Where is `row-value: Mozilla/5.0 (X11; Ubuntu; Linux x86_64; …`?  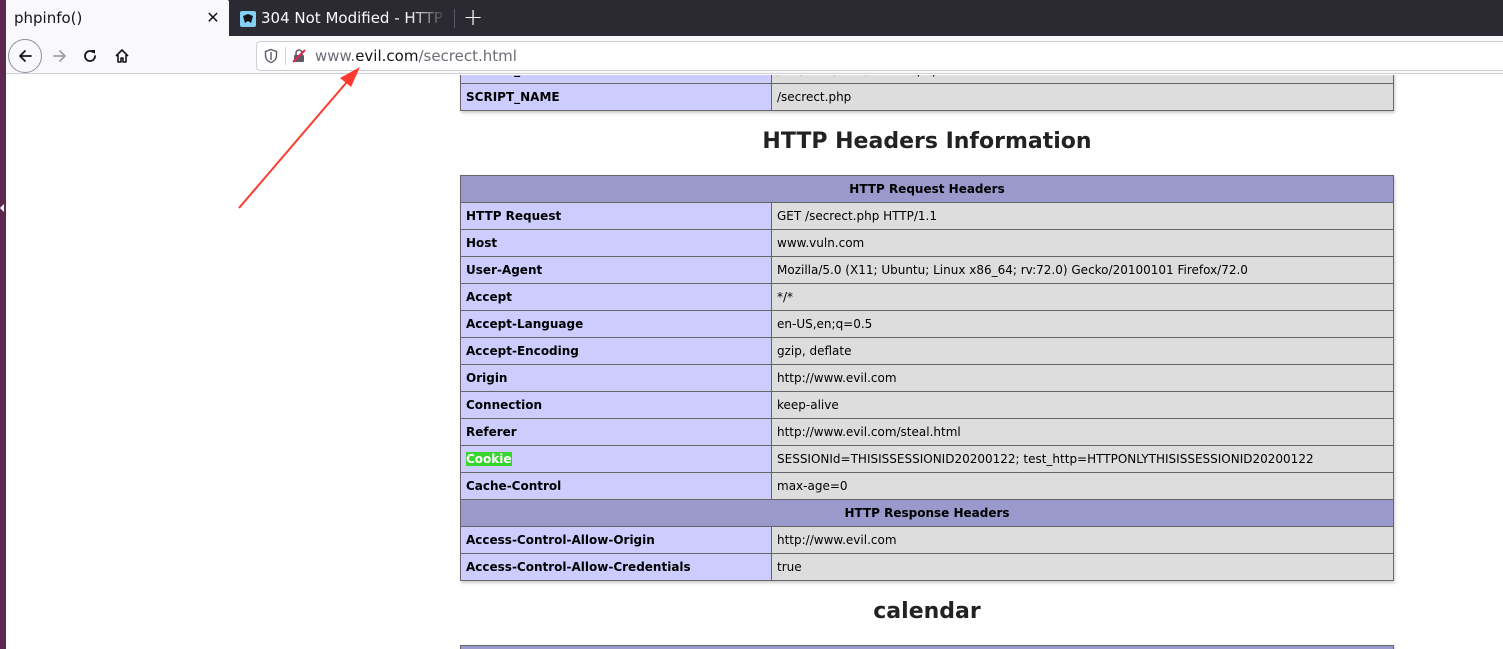
row-value: Mozilla/5.0 (X11; Ubuntu; Linux x86_64; … is located at coordinates (1082, 270).